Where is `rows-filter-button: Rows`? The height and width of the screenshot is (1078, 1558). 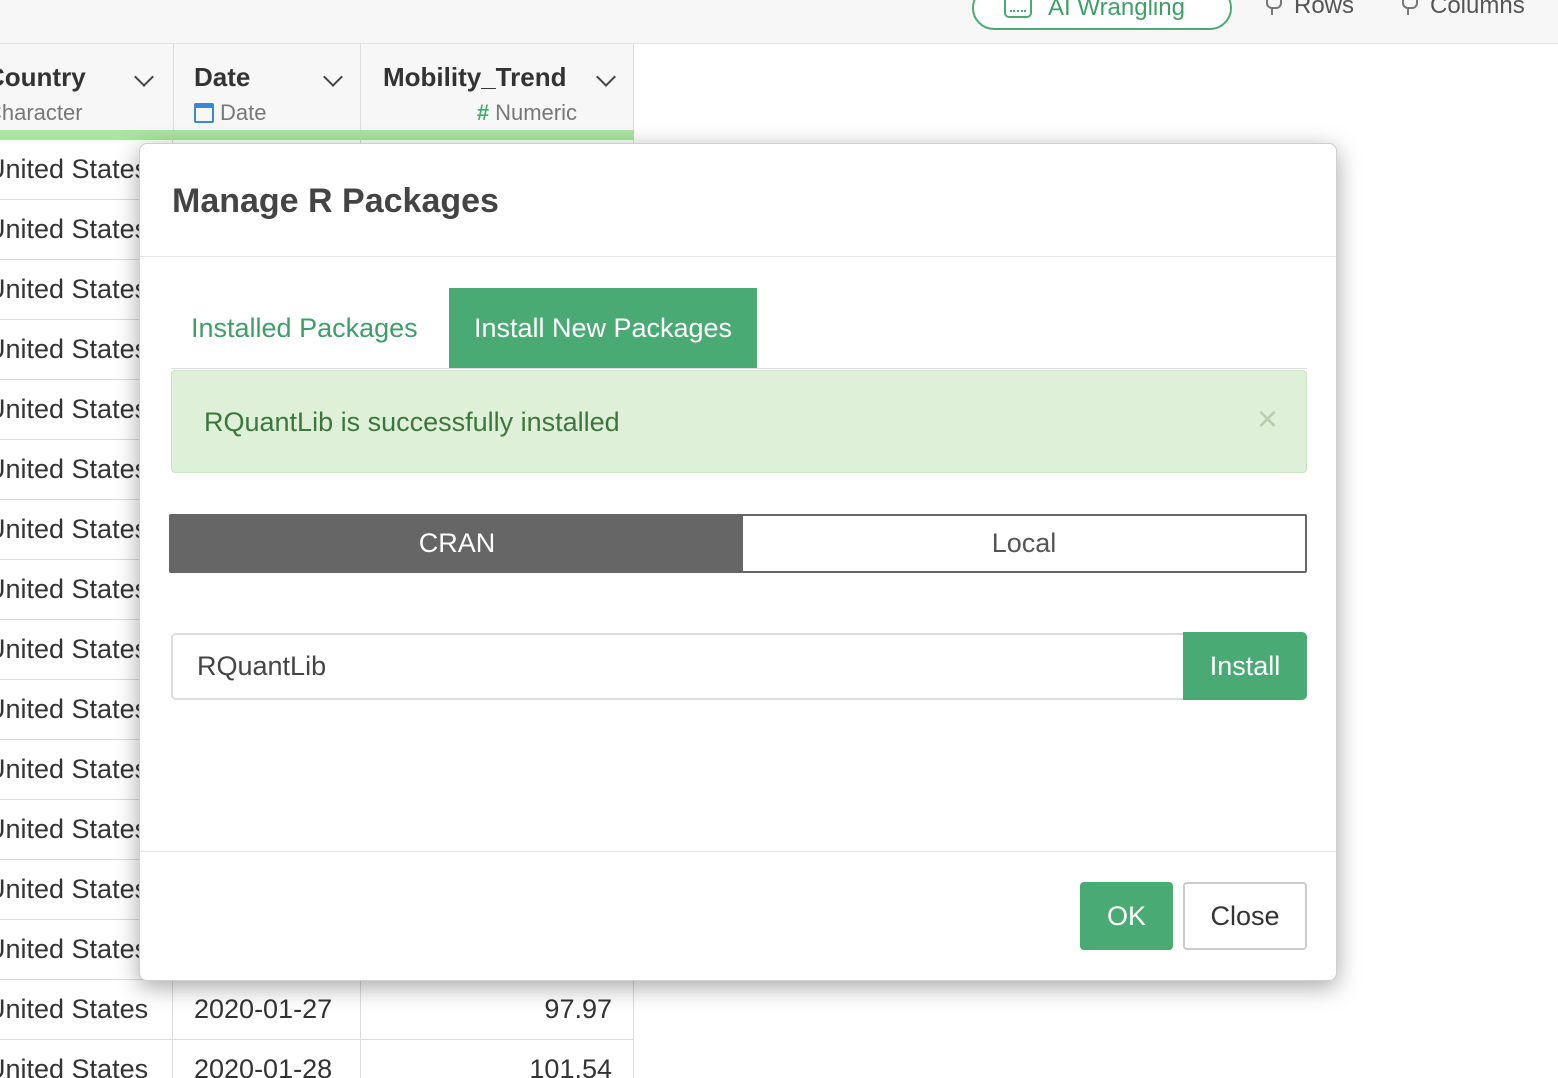 rows-filter-button: Rows is located at coordinates (1310, 10).